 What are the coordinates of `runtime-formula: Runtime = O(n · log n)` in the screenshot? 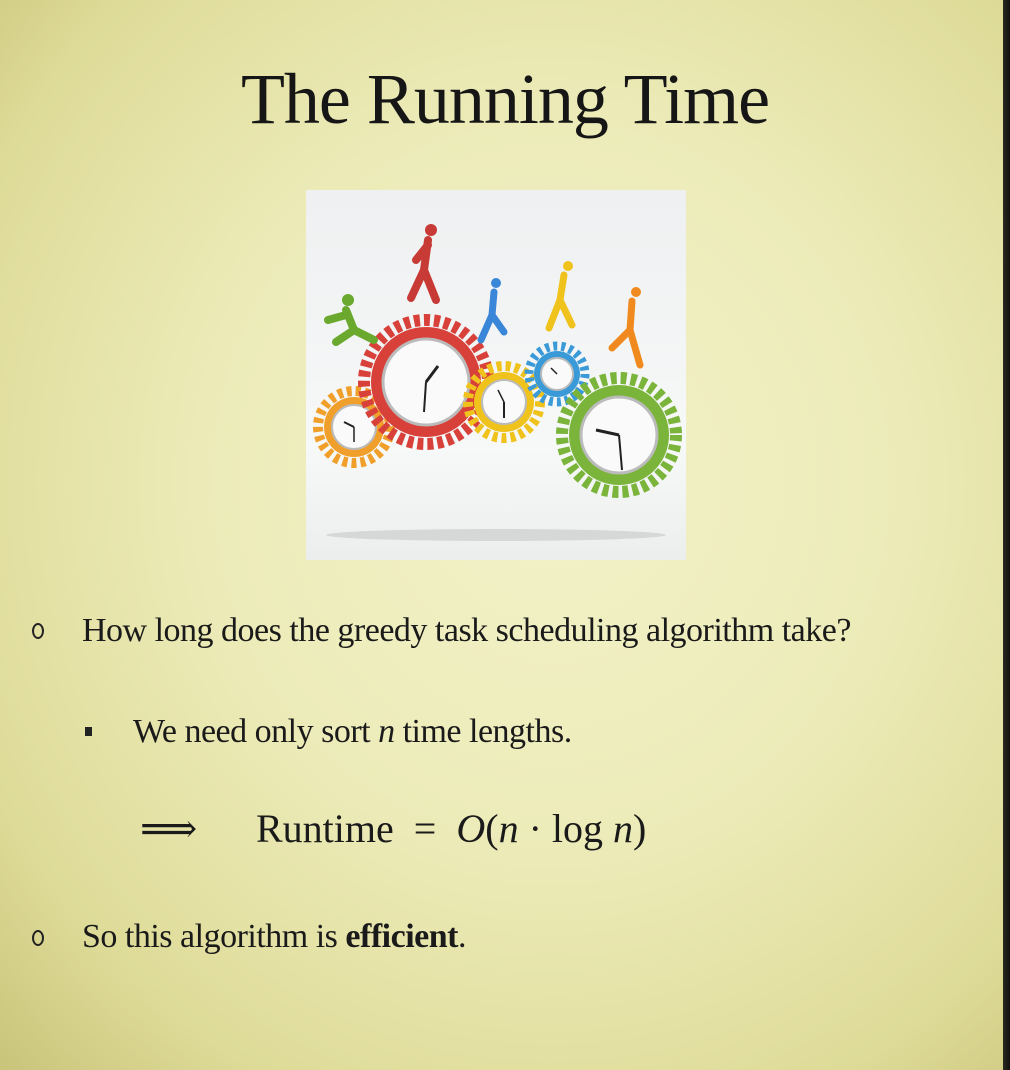 It's located at (451, 828).